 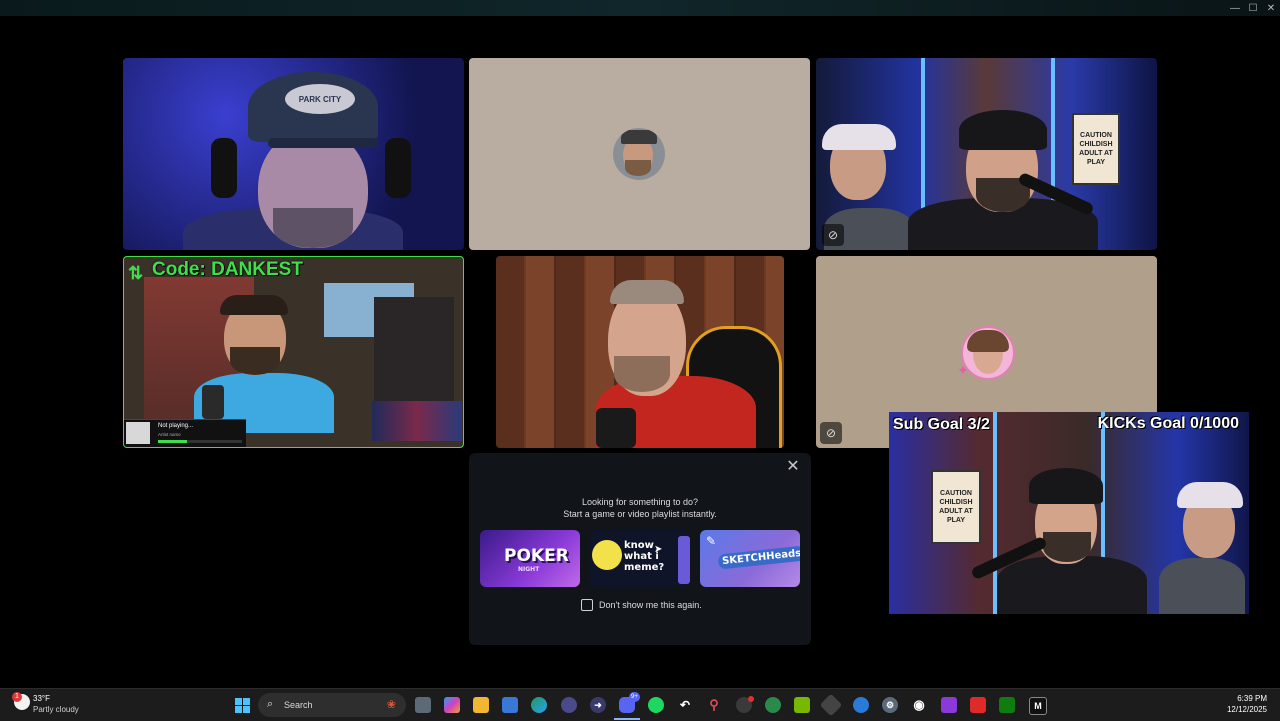 I want to click on search-placeholder: Search, so click(x=298, y=705).